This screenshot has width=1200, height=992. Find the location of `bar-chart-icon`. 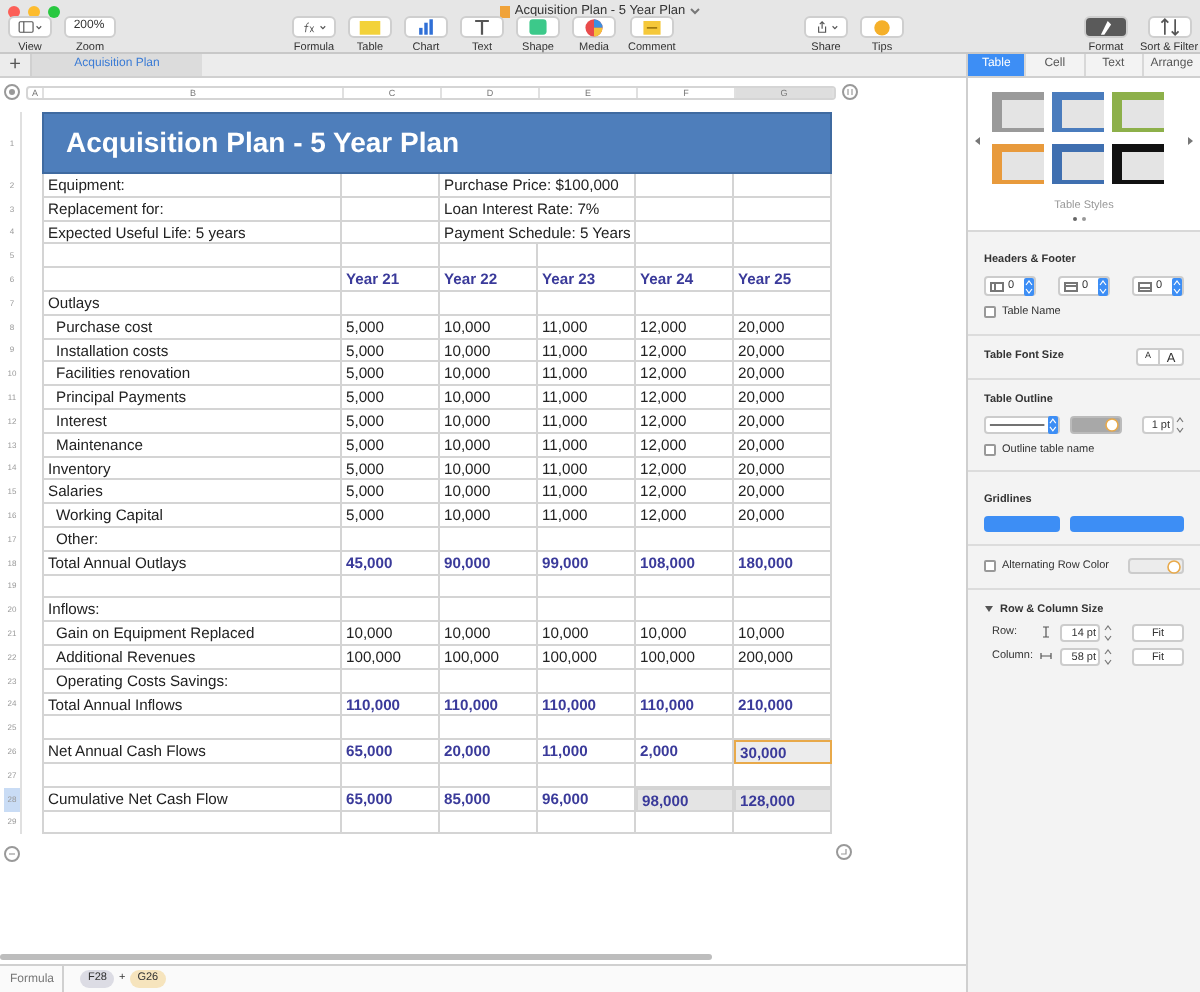

bar-chart-icon is located at coordinates (426, 27).